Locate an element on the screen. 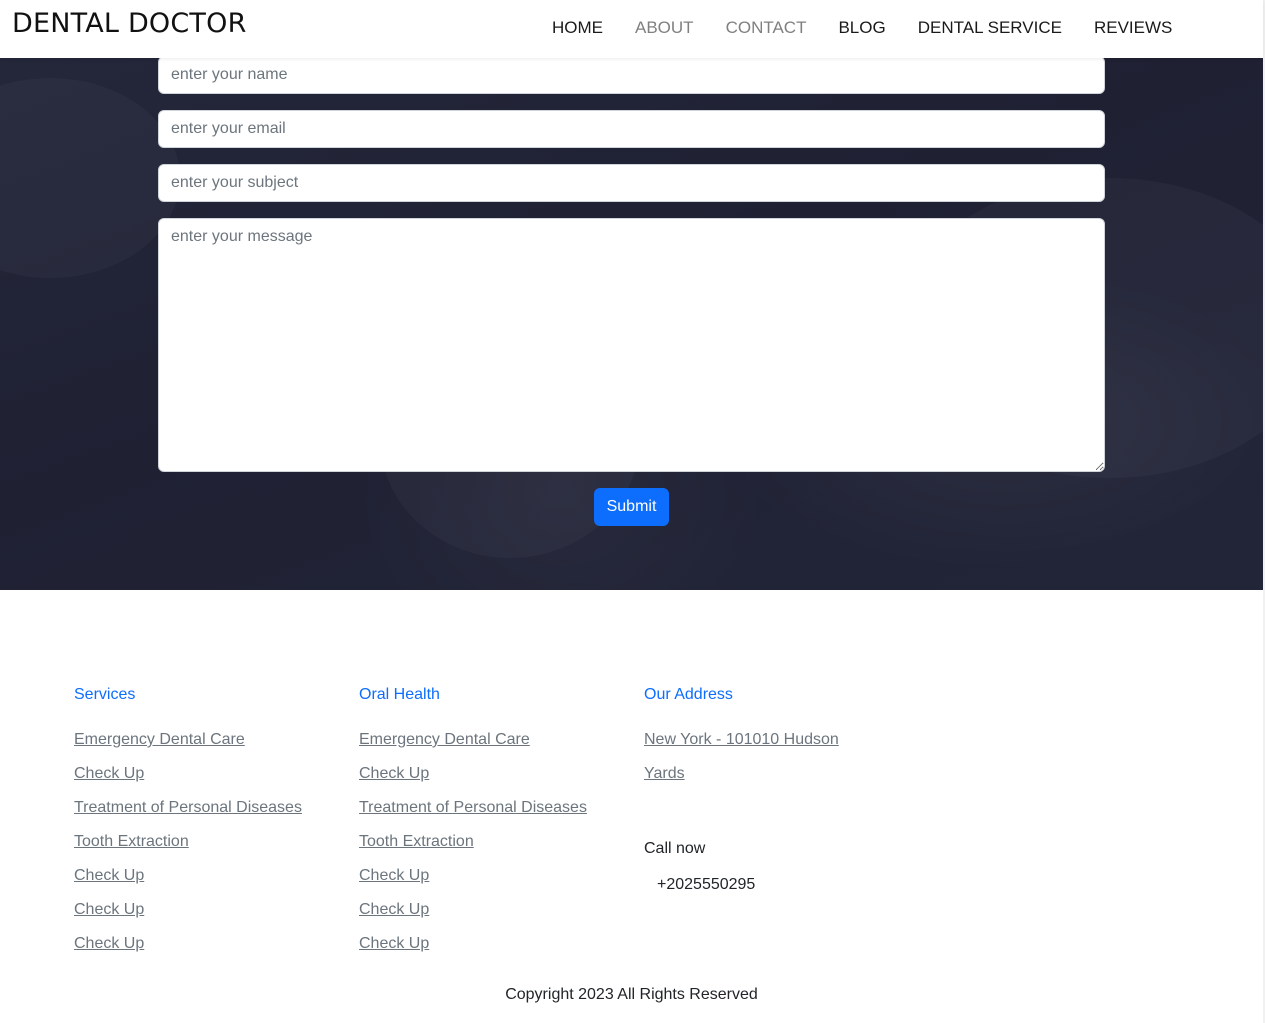 The image size is (1265, 1023). name-input is located at coordinates (631, 76).